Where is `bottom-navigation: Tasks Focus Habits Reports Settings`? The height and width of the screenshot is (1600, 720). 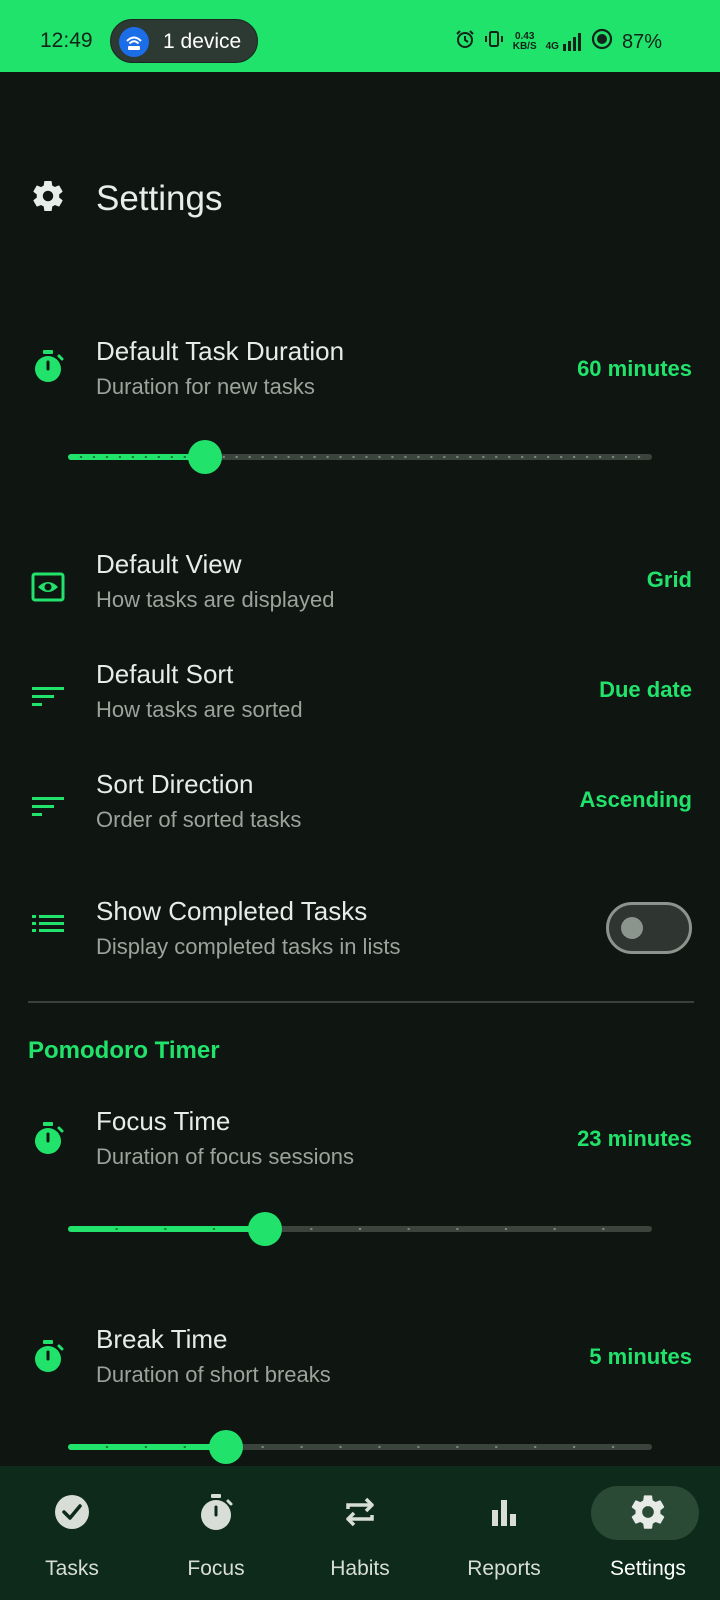
bottom-navigation: Tasks Focus Habits Reports Settings is located at coordinates (360, 1533).